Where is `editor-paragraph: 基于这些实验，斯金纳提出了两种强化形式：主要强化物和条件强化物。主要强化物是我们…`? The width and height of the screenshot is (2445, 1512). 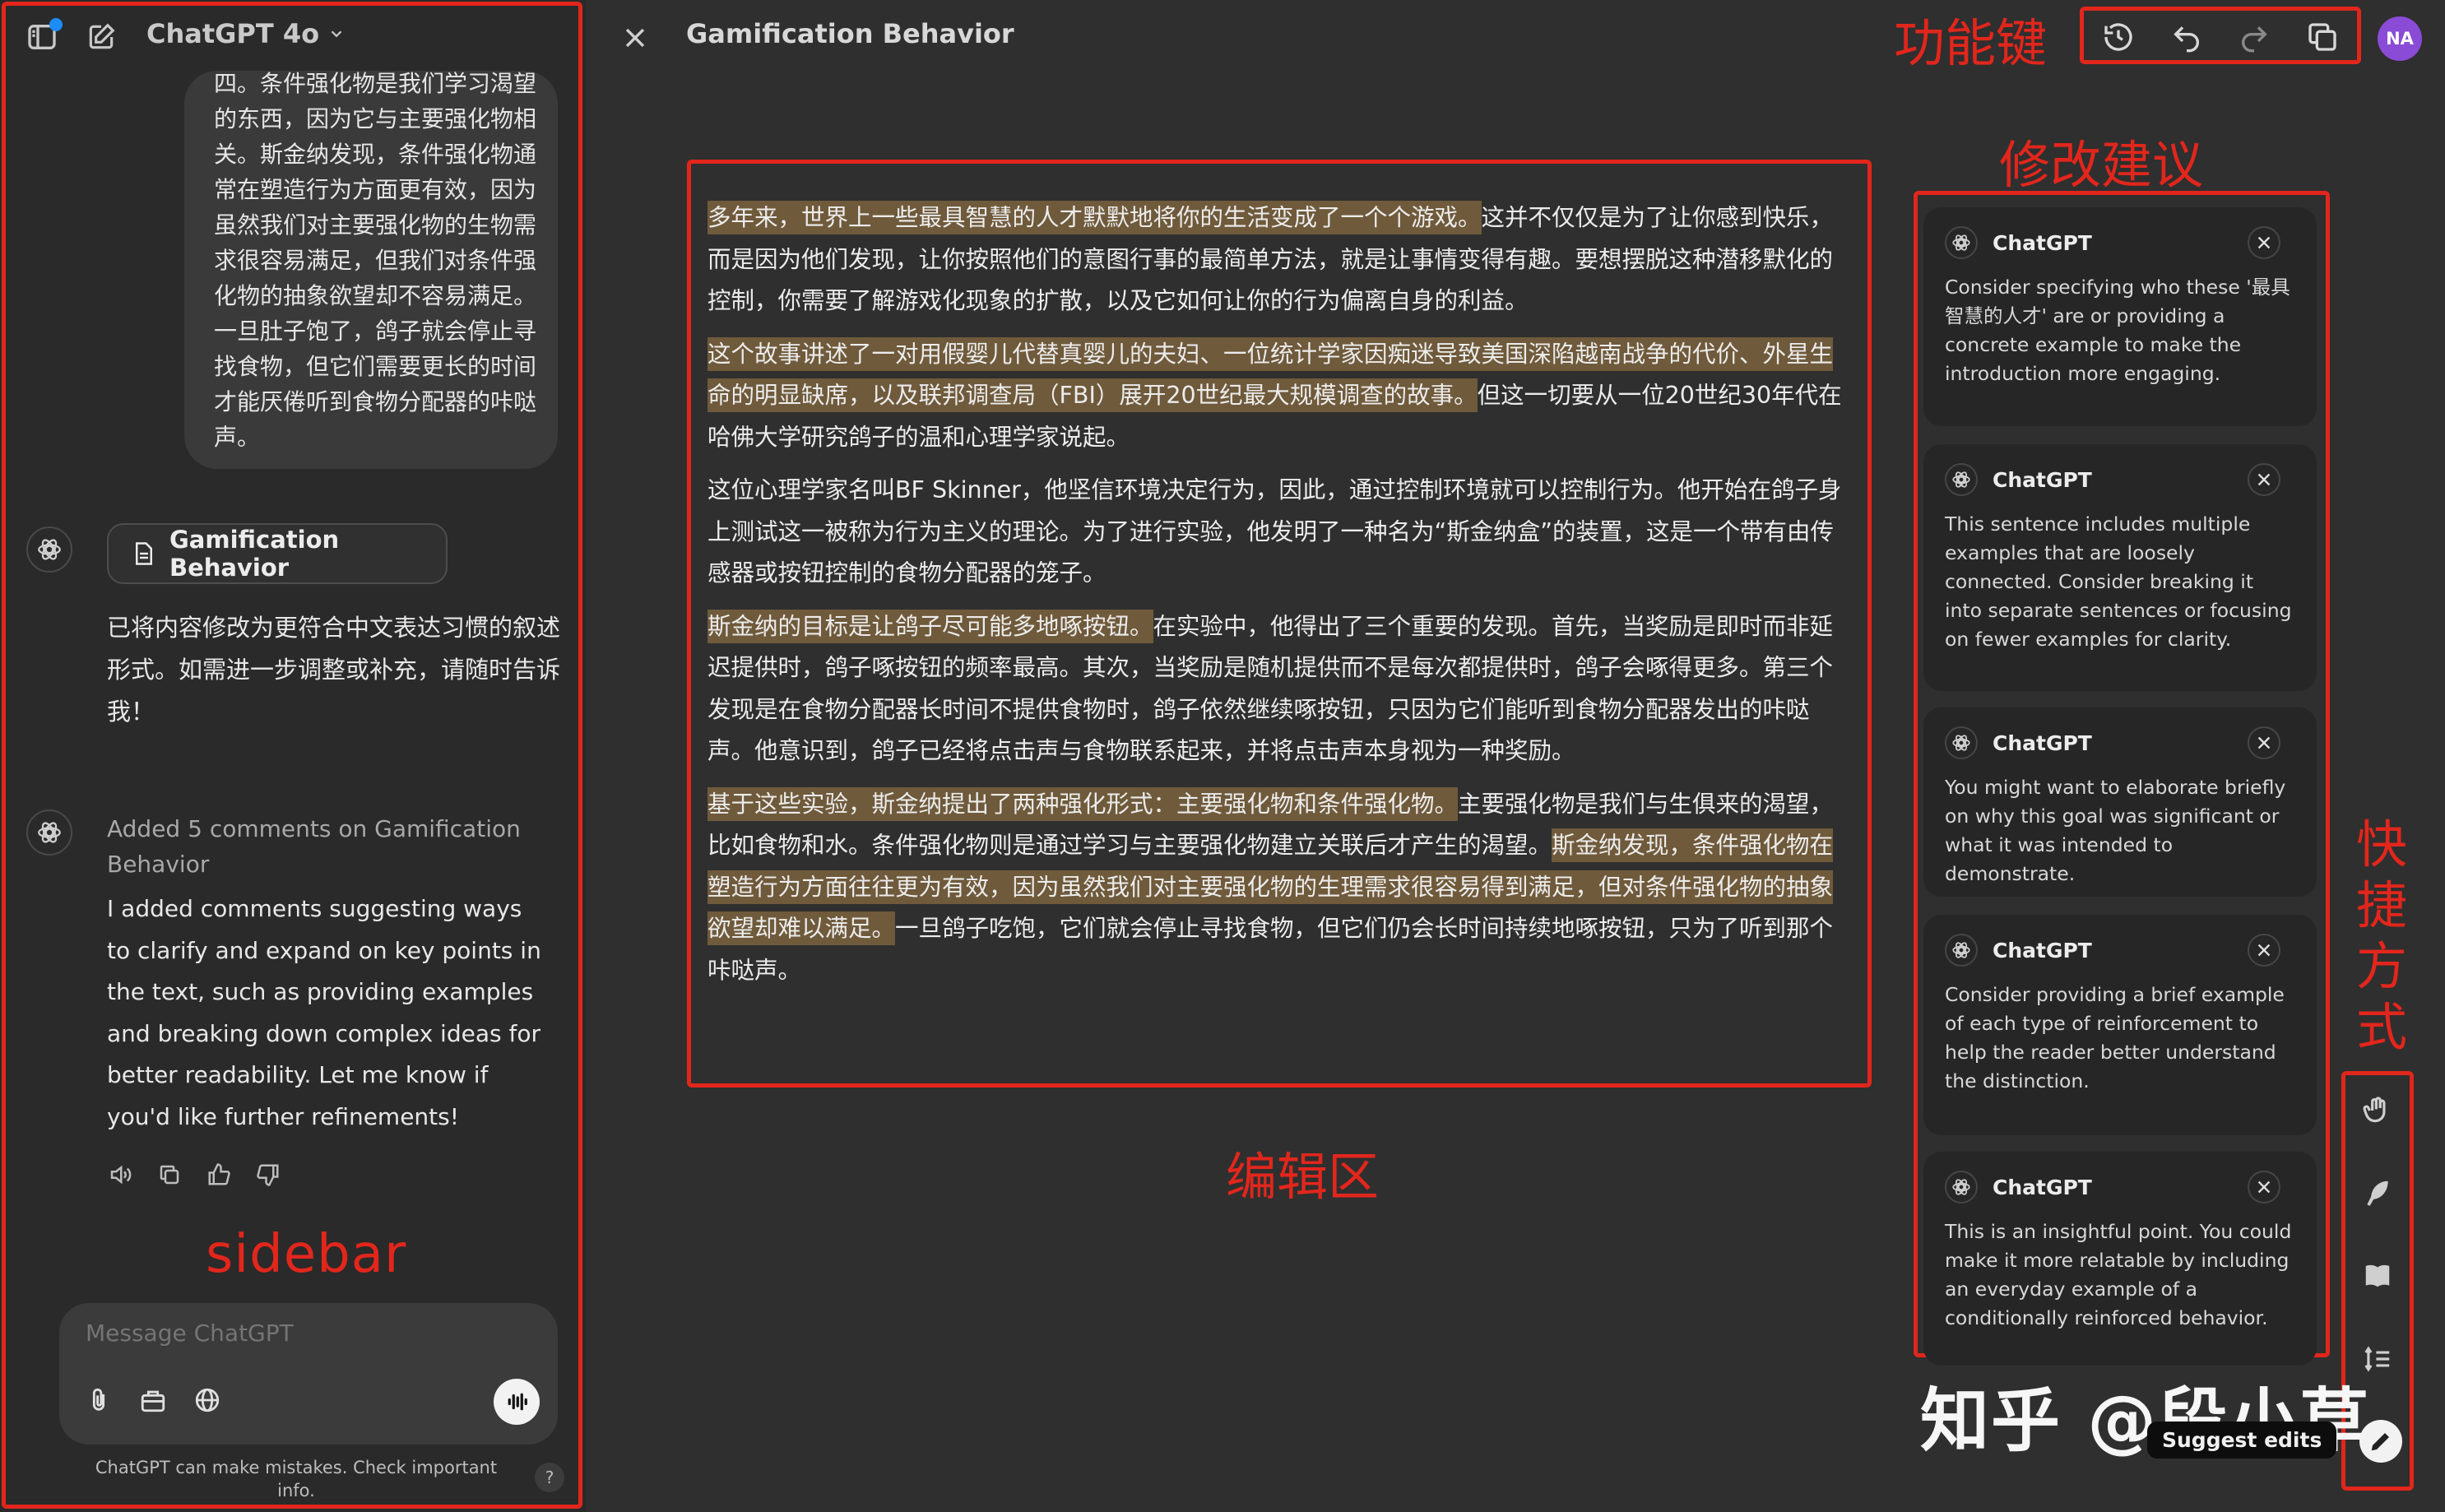 editor-paragraph: 基于这些实验，斯金纳提出了两种强化形式：主要强化物和条件强化物。主要强化物是我们… is located at coordinates (1281, 888).